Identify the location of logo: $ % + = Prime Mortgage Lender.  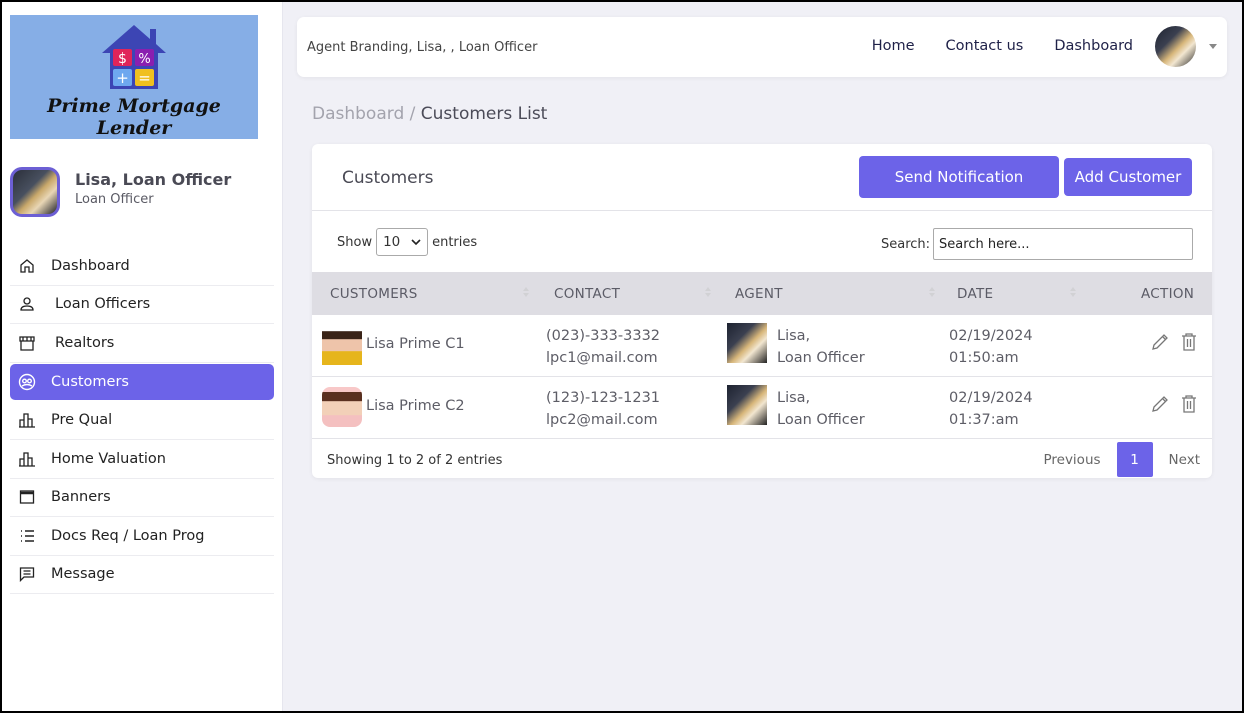
(134, 77).